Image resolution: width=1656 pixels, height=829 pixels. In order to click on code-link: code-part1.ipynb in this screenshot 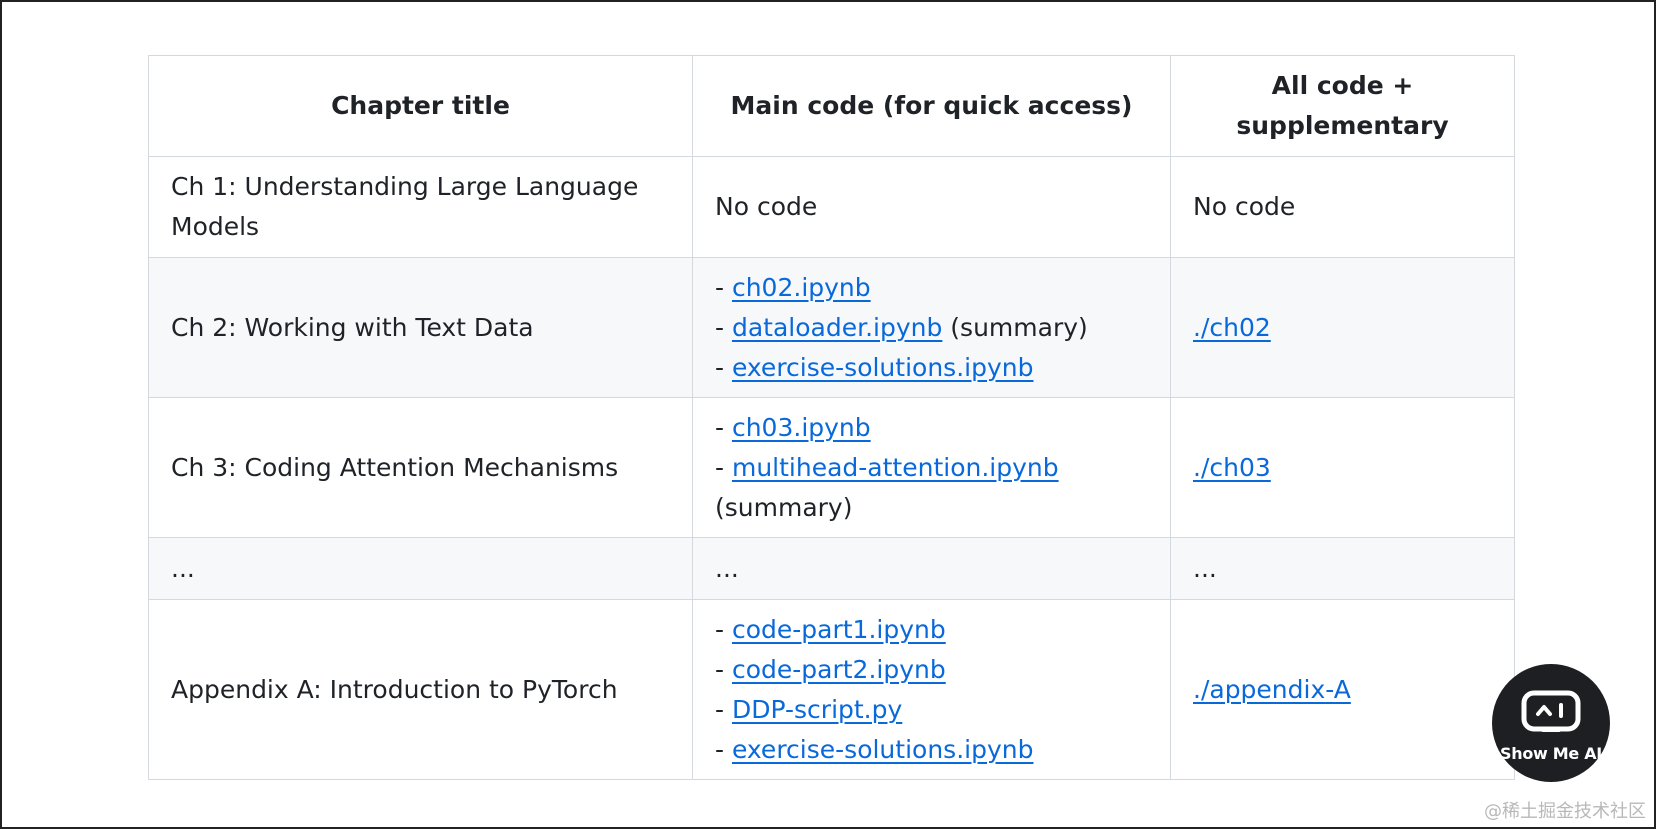, I will do `click(839, 629)`.